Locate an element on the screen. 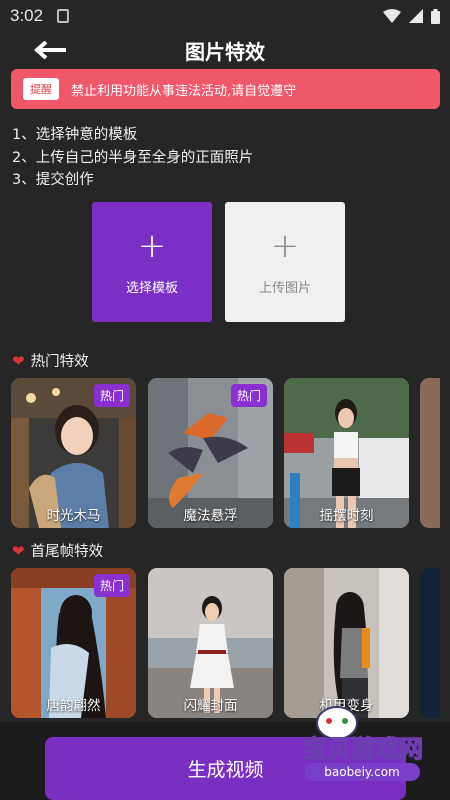  signal-icon is located at coordinates (416, 16).